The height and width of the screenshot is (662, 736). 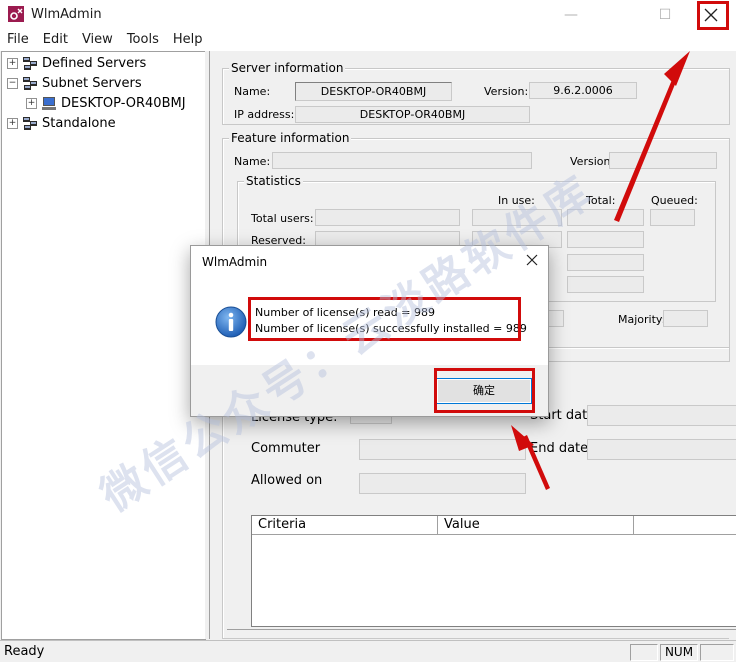 What do you see at coordinates (530, 457) in the screenshot?
I see `arrow-to-ok` at bounding box center [530, 457].